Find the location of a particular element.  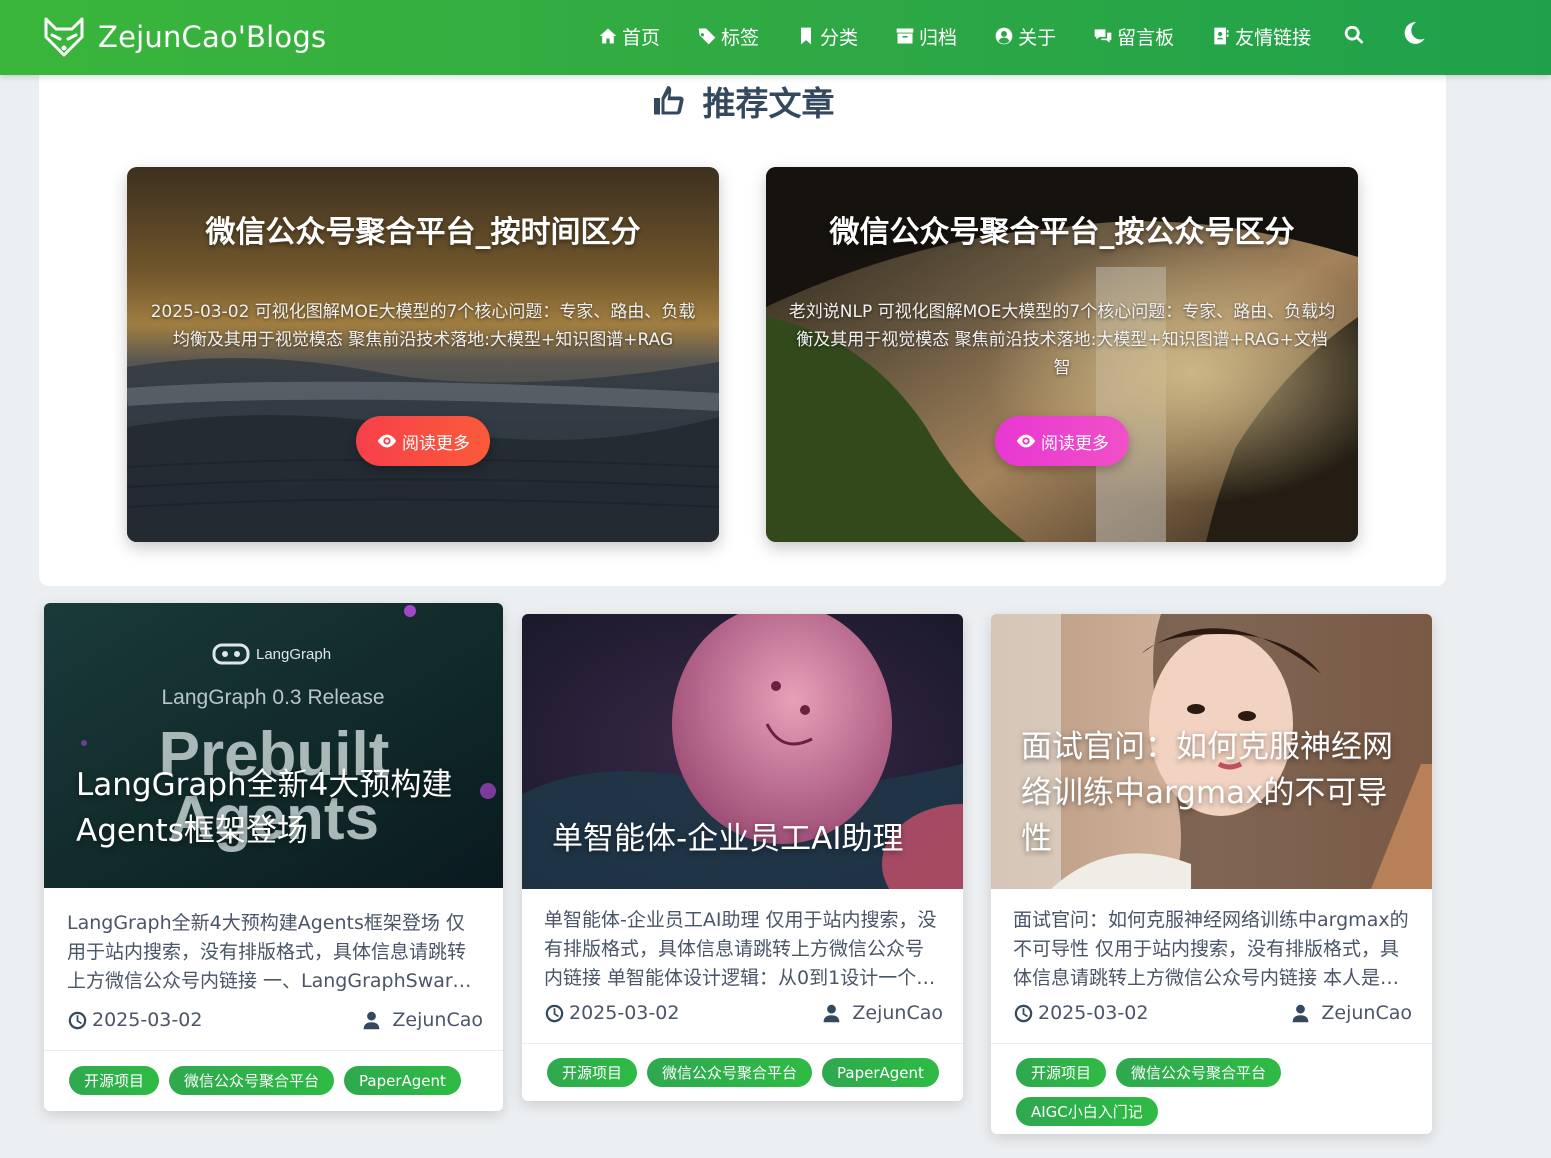

home-icon is located at coordinates (608, 36).